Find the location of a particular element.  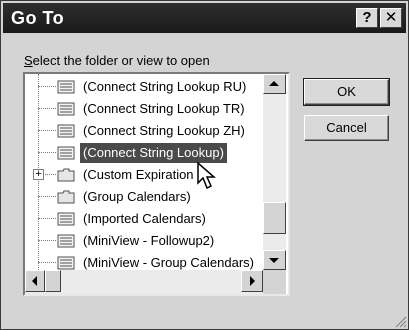

tree-item: (Connect String Lookup RU) is located at coordinates (145, 87).